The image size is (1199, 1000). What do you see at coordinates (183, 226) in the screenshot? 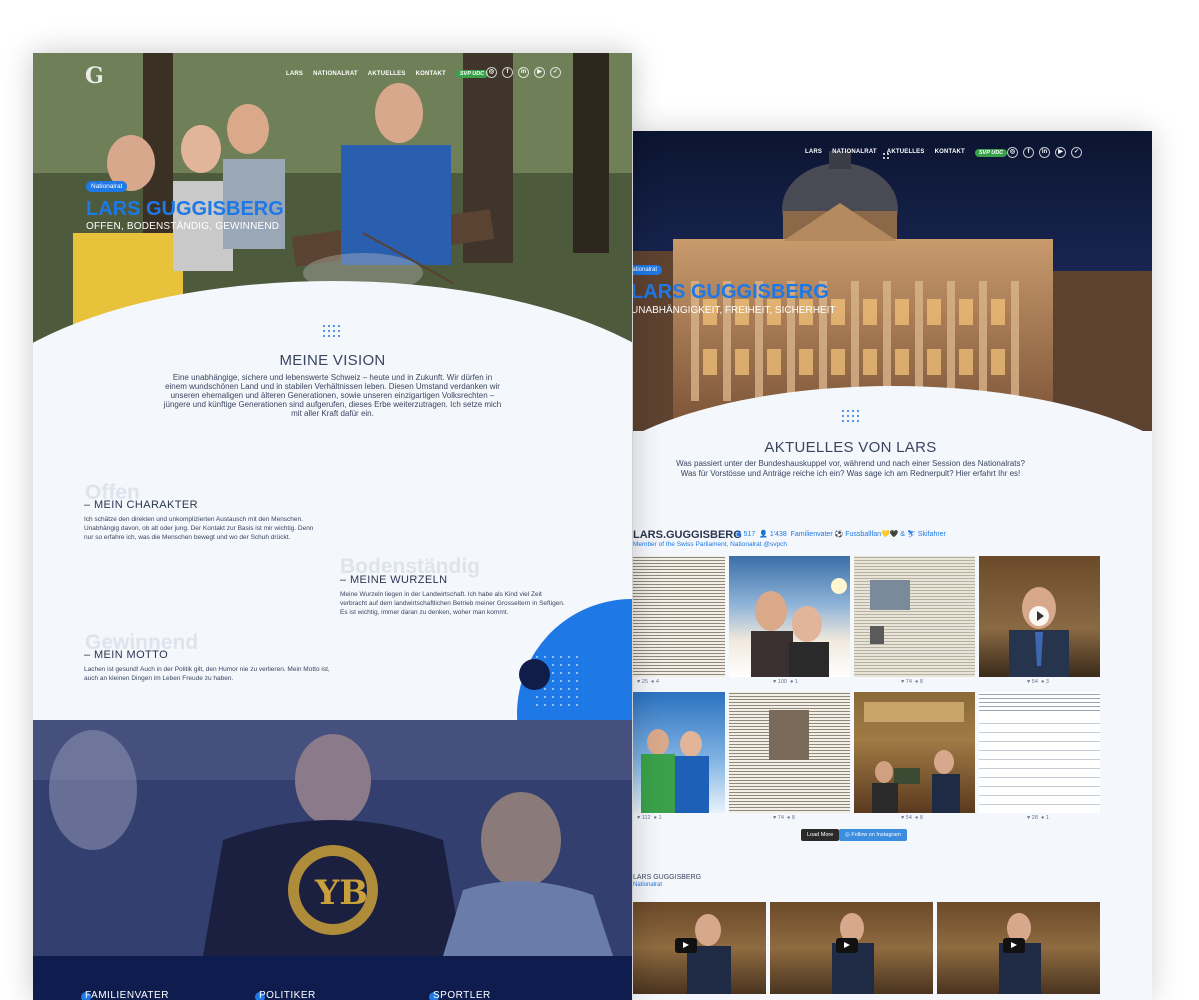
I see `hero-subtitle: OFFEN, BODENSTÄNDIG, GEWINNEND` at bounding box center [183, 226].